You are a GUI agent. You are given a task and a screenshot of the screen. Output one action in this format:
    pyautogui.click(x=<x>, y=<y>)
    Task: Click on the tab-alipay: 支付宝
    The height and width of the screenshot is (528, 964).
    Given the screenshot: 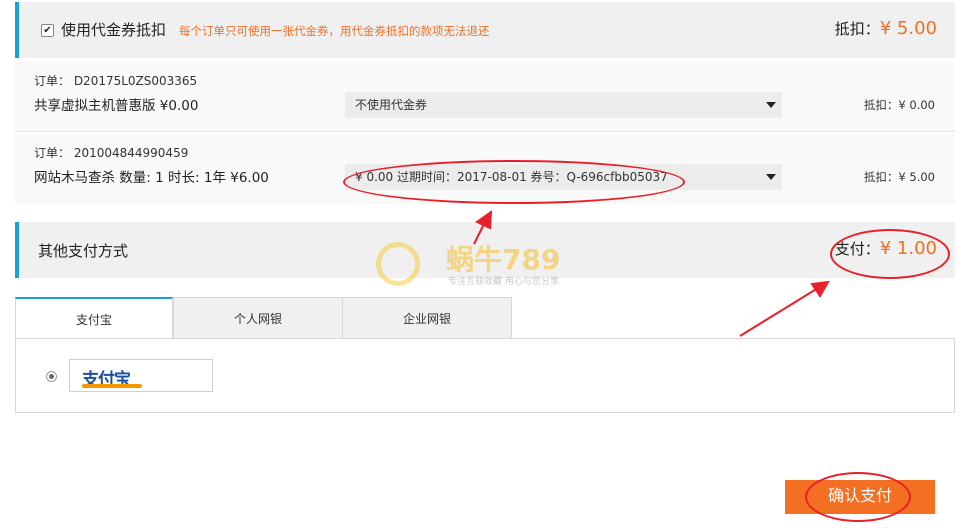 What is the action you would take?
    pyautogui.click(x=94, y=318)
    